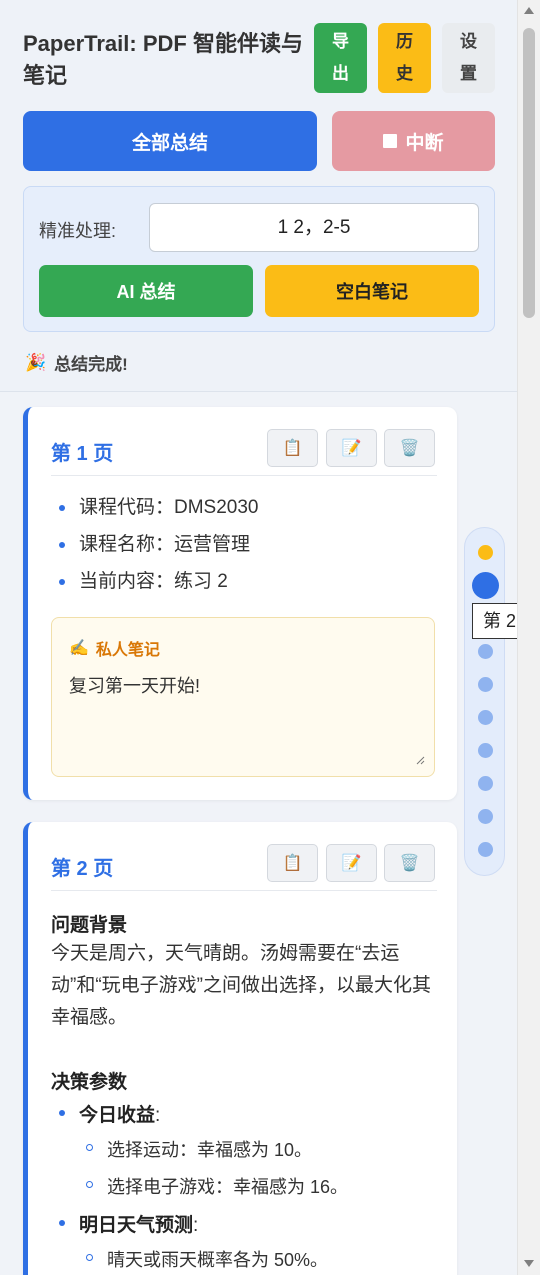  I want to click on section-heading: 问题背景, so click(89, 925).